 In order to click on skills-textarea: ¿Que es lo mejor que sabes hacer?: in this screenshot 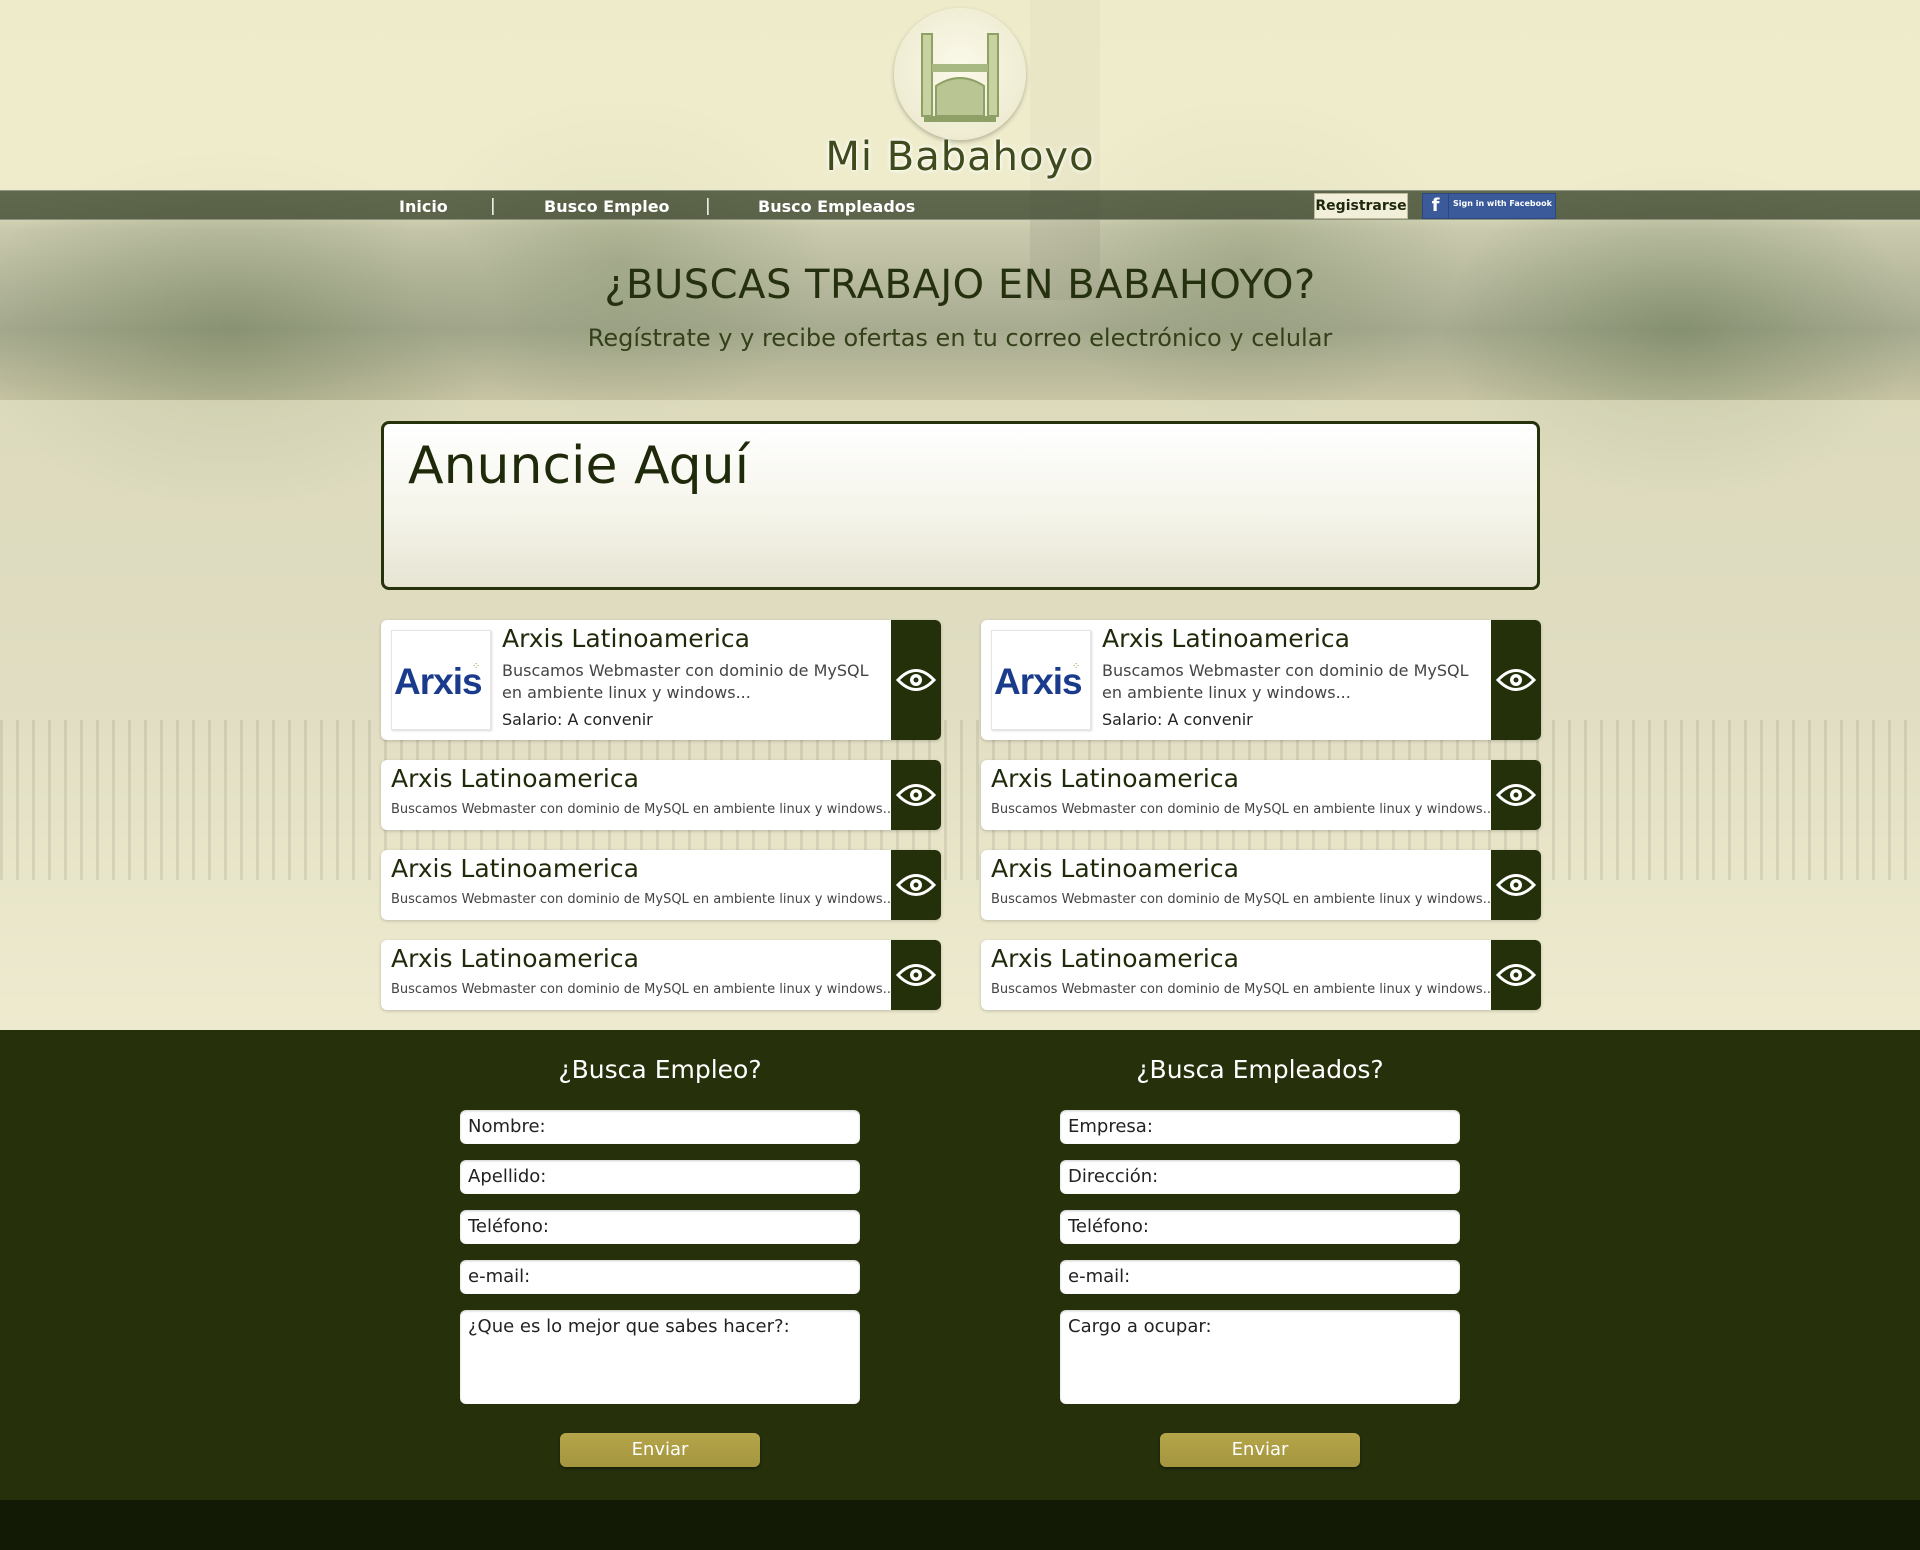, I will do `click(660, 1357)`.